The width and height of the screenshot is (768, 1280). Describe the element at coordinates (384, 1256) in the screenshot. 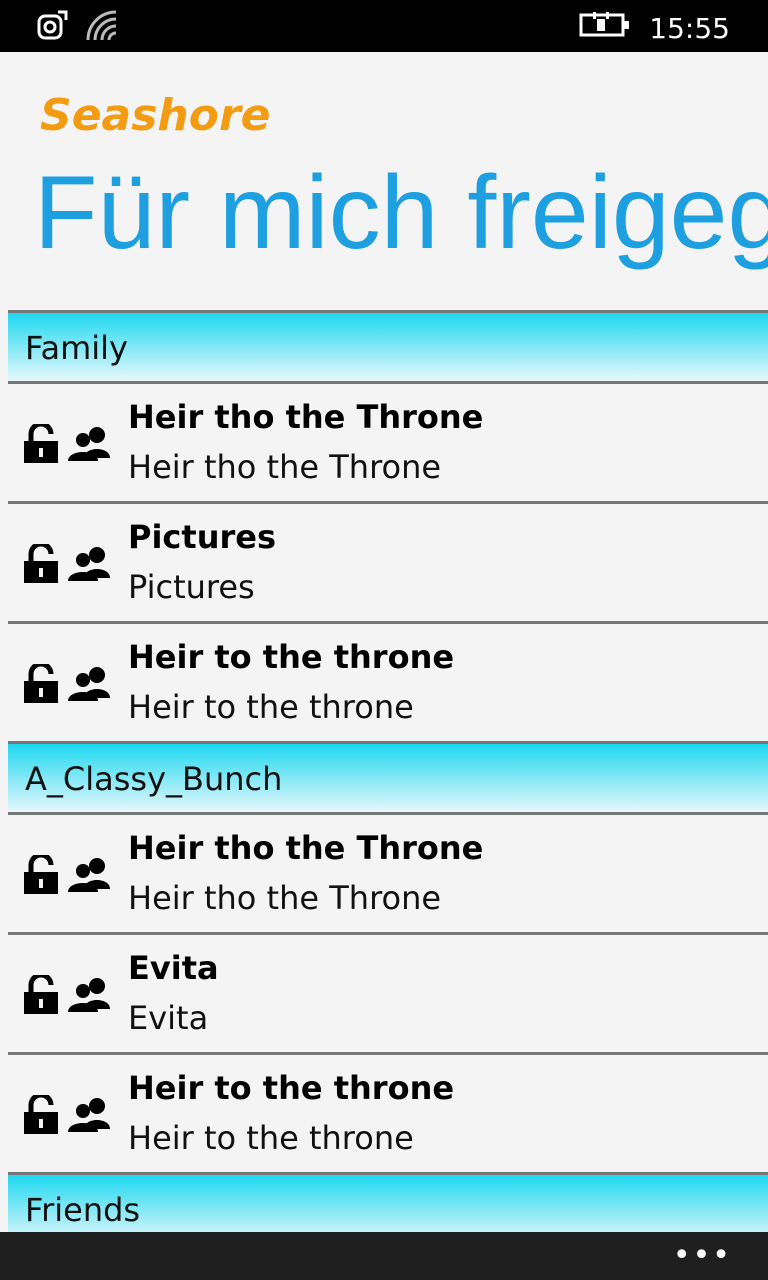

I see `app-bar: •••` at that location.